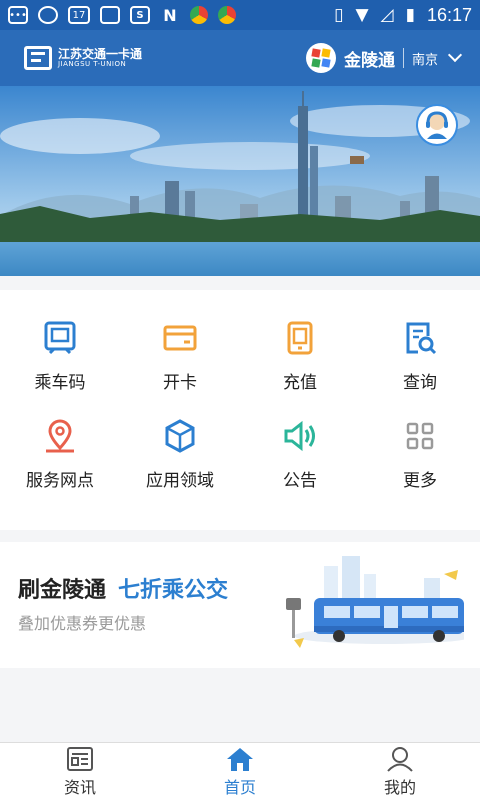  What do you see at coordinates (92, 63) in the screenshot?
I see `logo-en-text: JIANGSU T-UNION` at bounding box center [92, 63].